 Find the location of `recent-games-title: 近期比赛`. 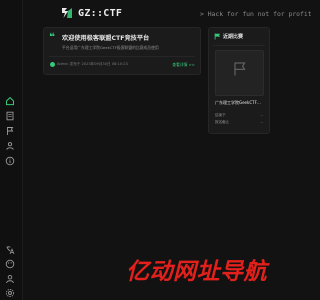

recent-games-title: 近期比赛 is located at coordinates (233, 37).